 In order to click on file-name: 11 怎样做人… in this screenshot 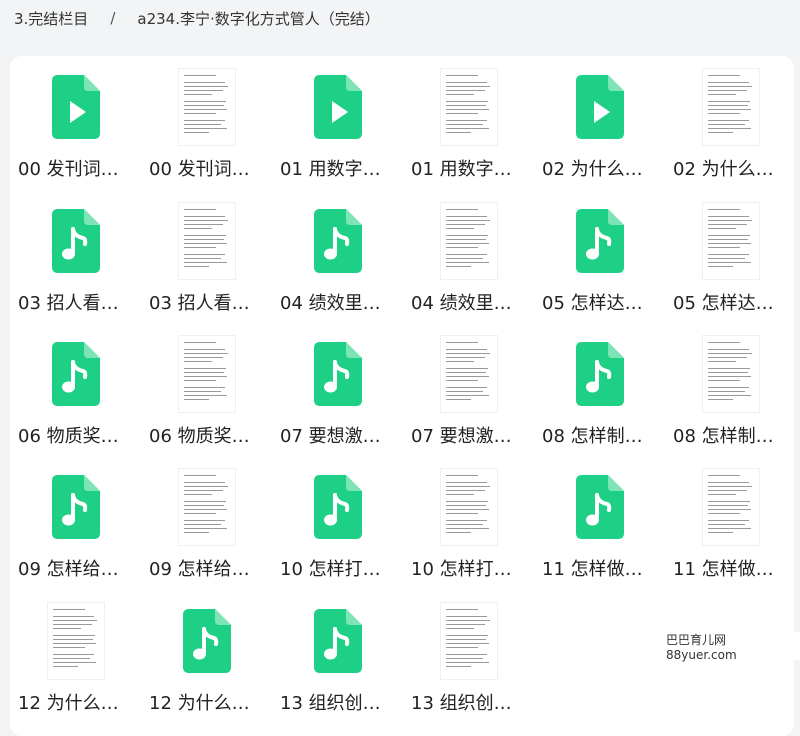, I will do `click(601, 569)`.